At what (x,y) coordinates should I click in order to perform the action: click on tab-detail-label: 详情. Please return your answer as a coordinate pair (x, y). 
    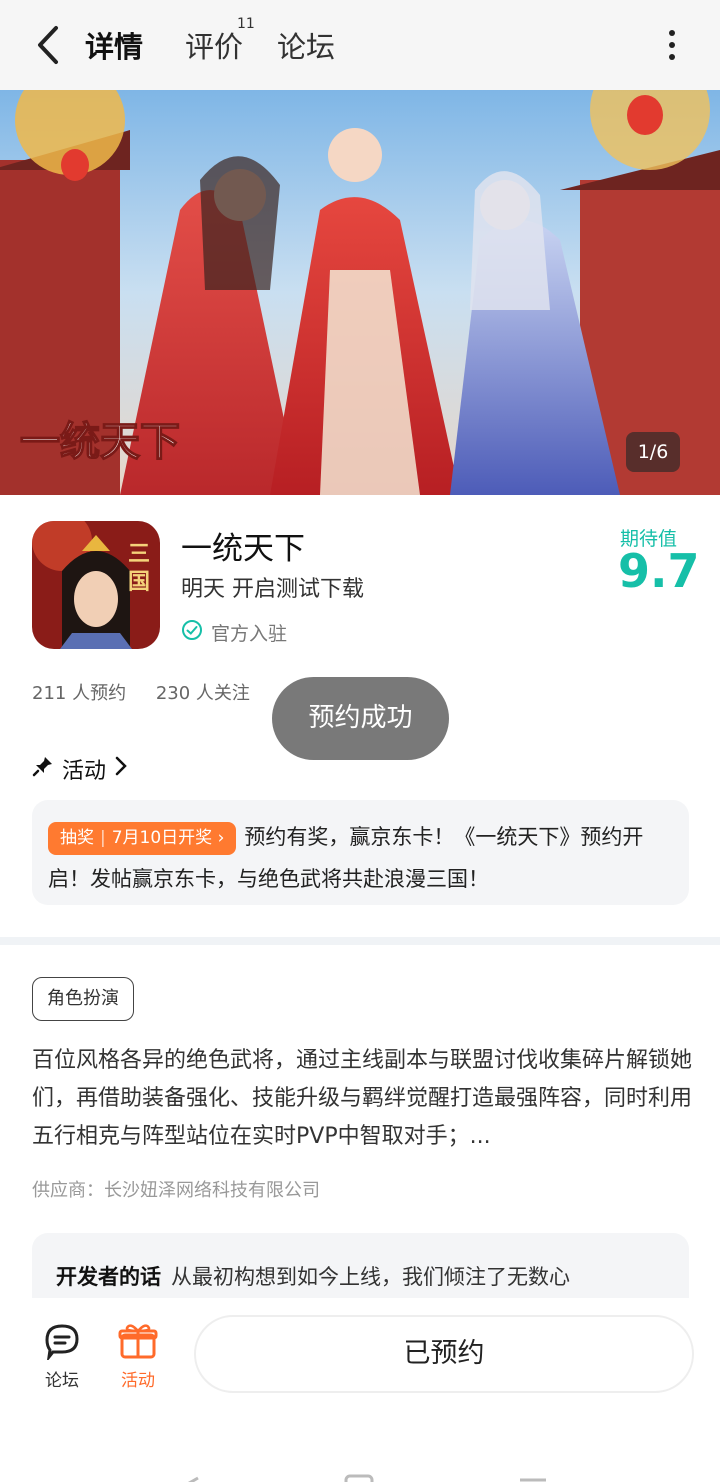
    Looking at the image, I should click on (114, 47).